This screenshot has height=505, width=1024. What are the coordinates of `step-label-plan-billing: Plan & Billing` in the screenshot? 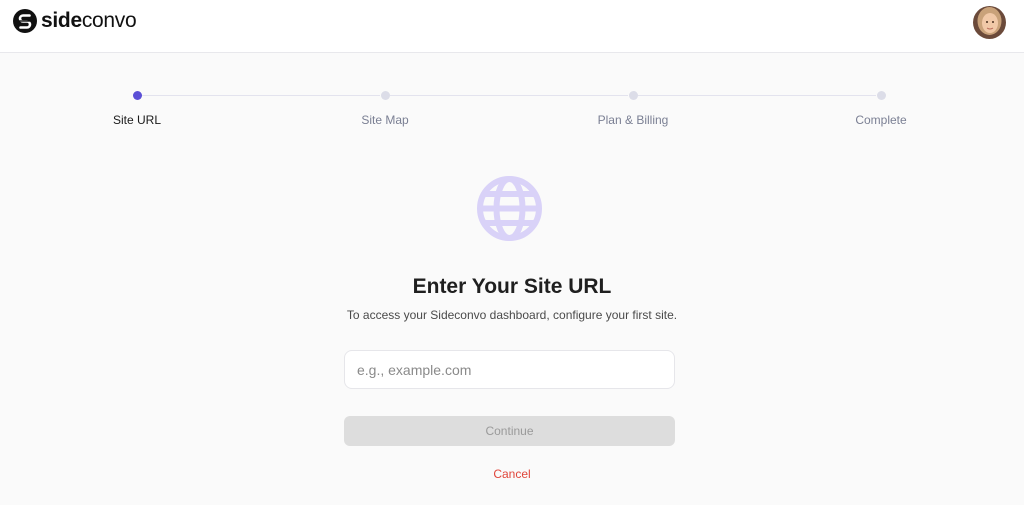 It's located at (633, 120).